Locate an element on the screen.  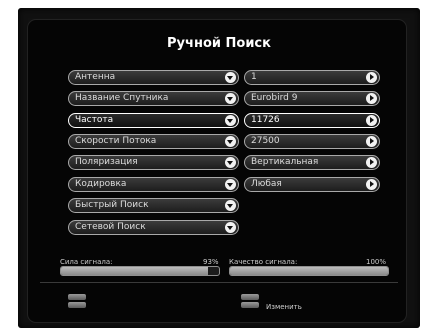
setting-item: Название Спутника is located at coordinates (153, 98).